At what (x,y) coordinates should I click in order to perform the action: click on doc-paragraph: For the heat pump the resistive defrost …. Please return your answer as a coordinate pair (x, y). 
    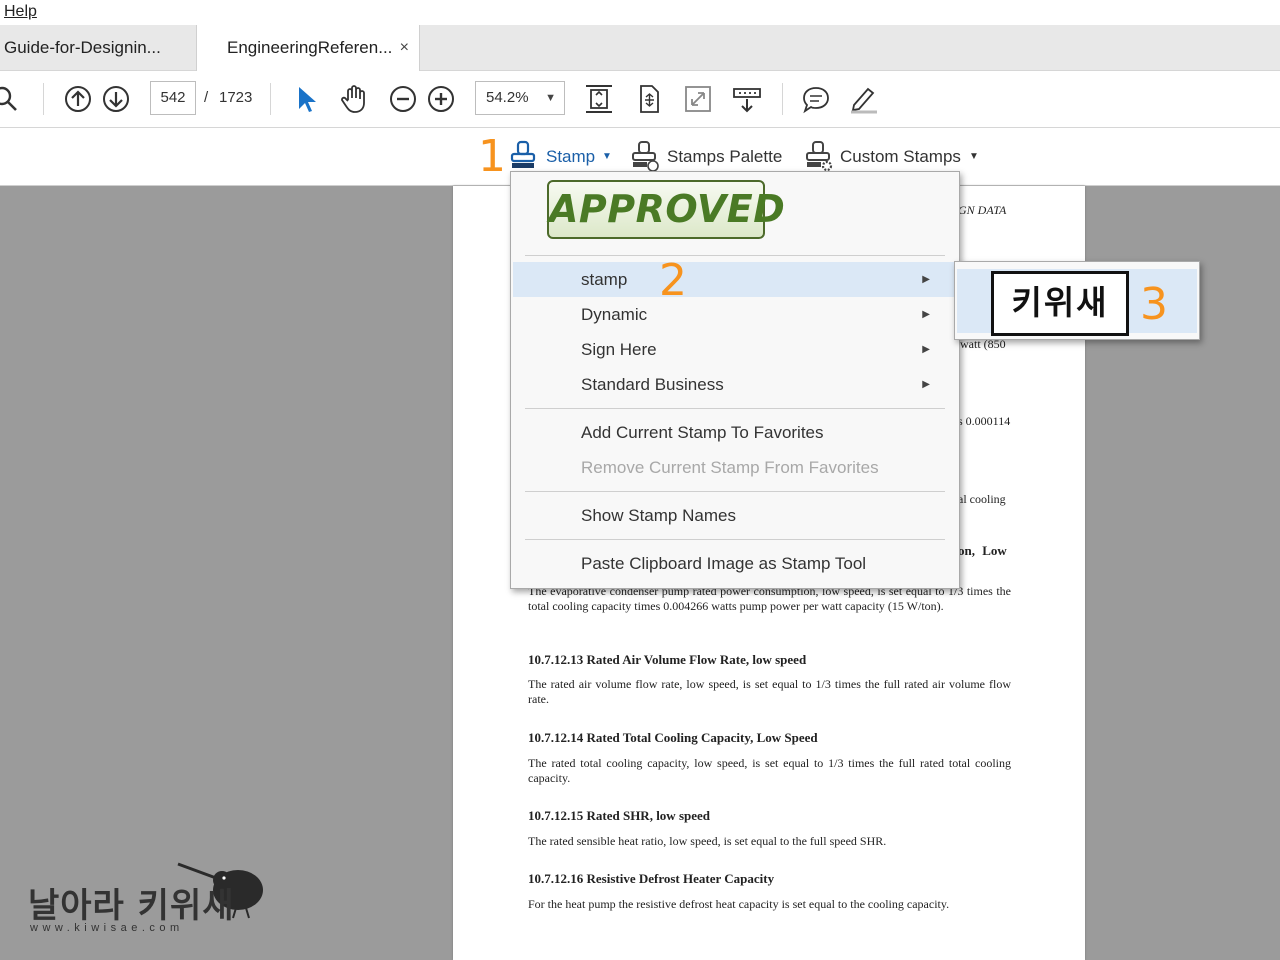
    Looking at the image, I should click on (739, 904).